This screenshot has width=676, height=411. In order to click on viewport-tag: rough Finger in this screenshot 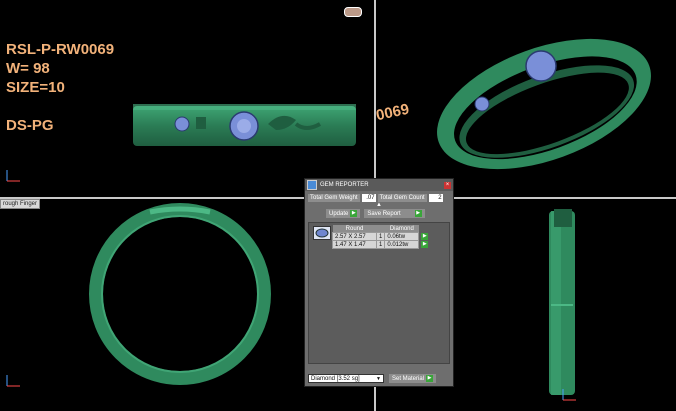, I will do `click(20, 204)`.